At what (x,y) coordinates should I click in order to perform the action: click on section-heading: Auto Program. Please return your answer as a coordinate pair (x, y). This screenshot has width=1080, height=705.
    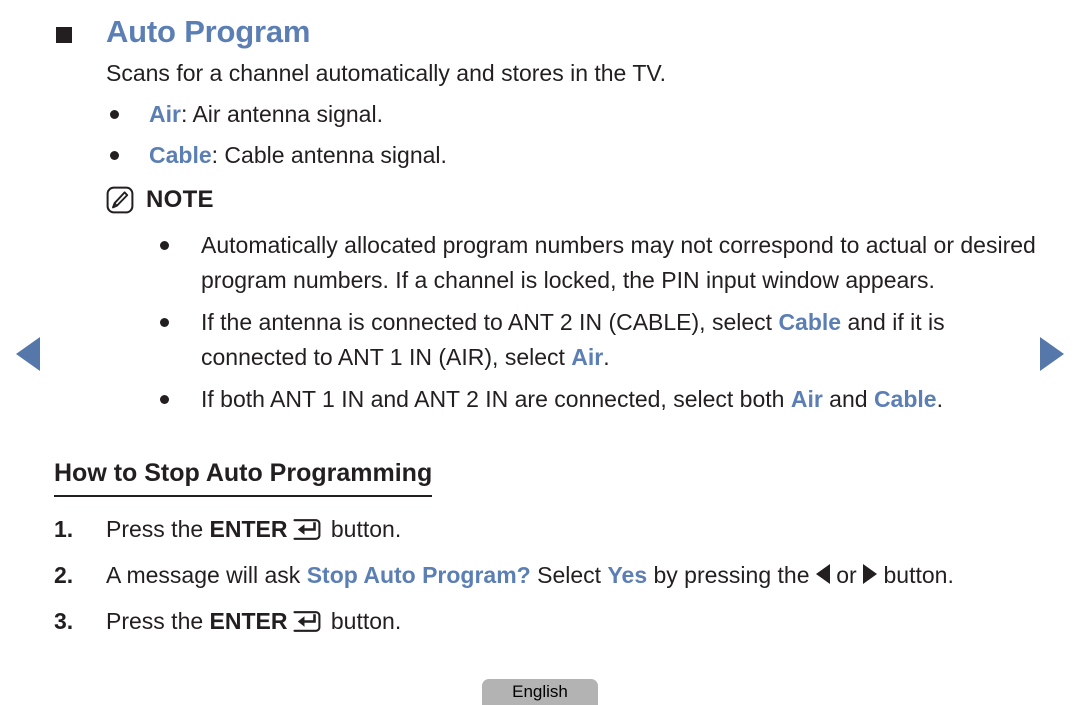
    Looking at the image, I should click on (183, 31).